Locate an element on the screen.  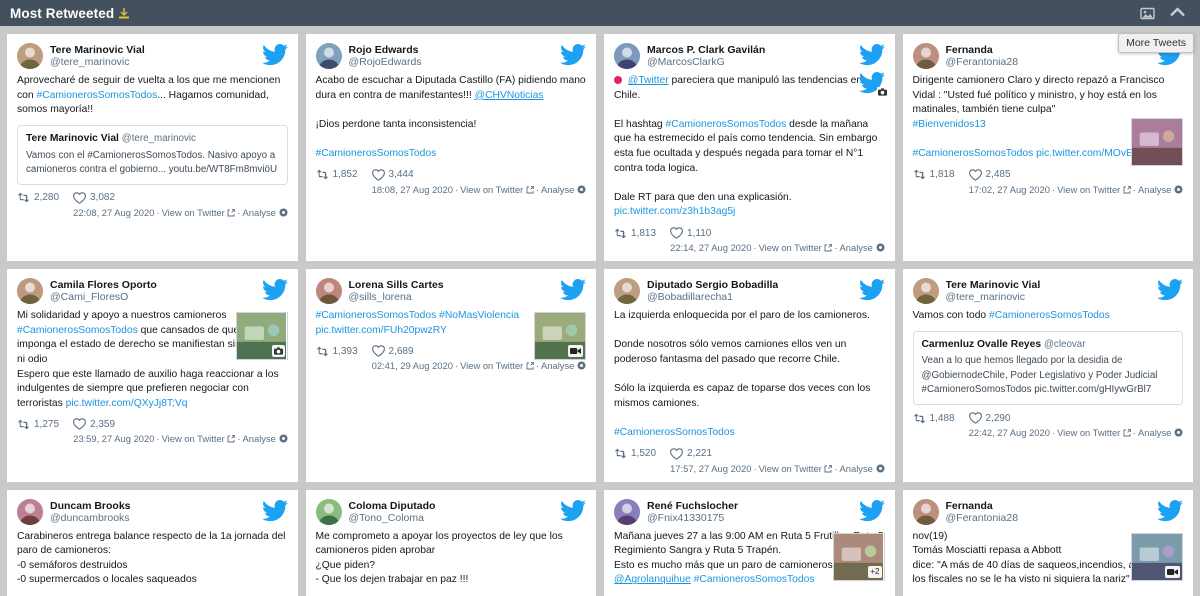
retweet-stat: 1,275 is located at coordinates (38, 424).